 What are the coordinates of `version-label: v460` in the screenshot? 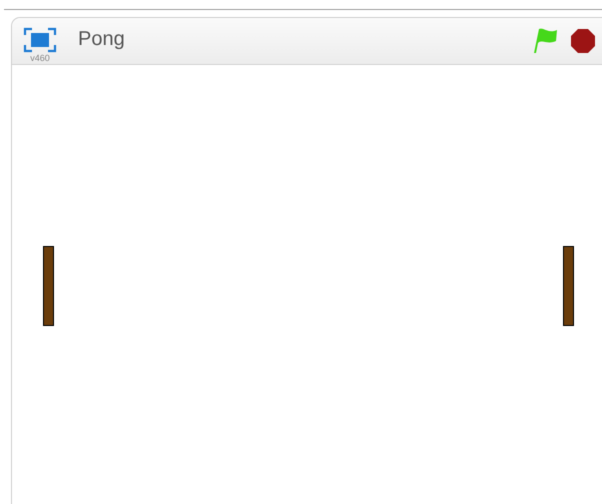 It's located at (40, 58).